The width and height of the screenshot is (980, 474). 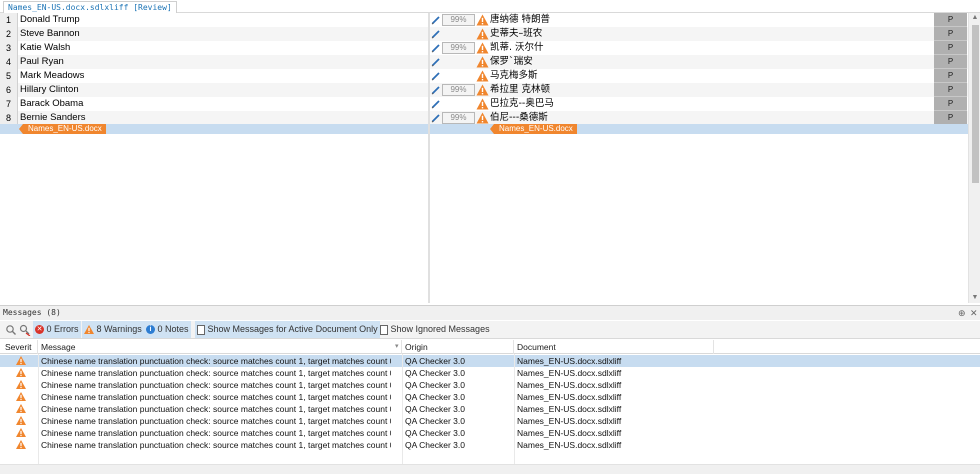 What do you see at coordinates (435, 329) in the screenshot?
I see `show-ignored-button: Show Ignored Messages` at bounding box center [435, 329].